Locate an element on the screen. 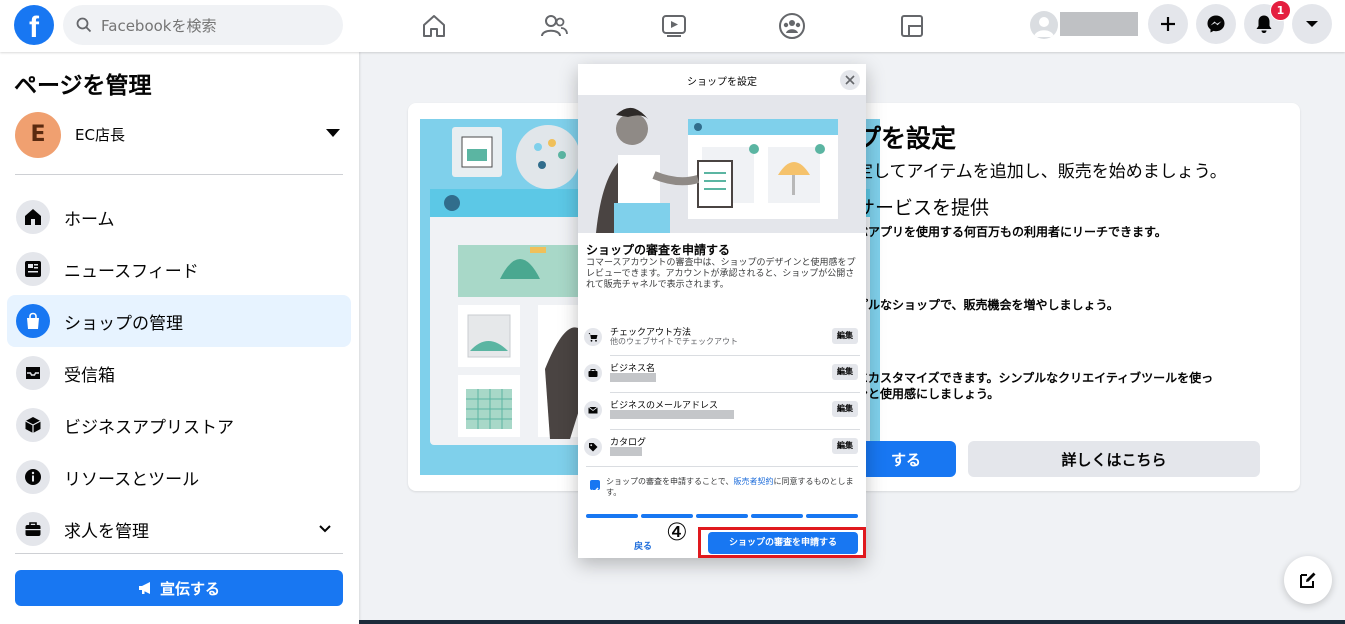  sidebar-item-home: ホーム is located at coordinates (179, 217).